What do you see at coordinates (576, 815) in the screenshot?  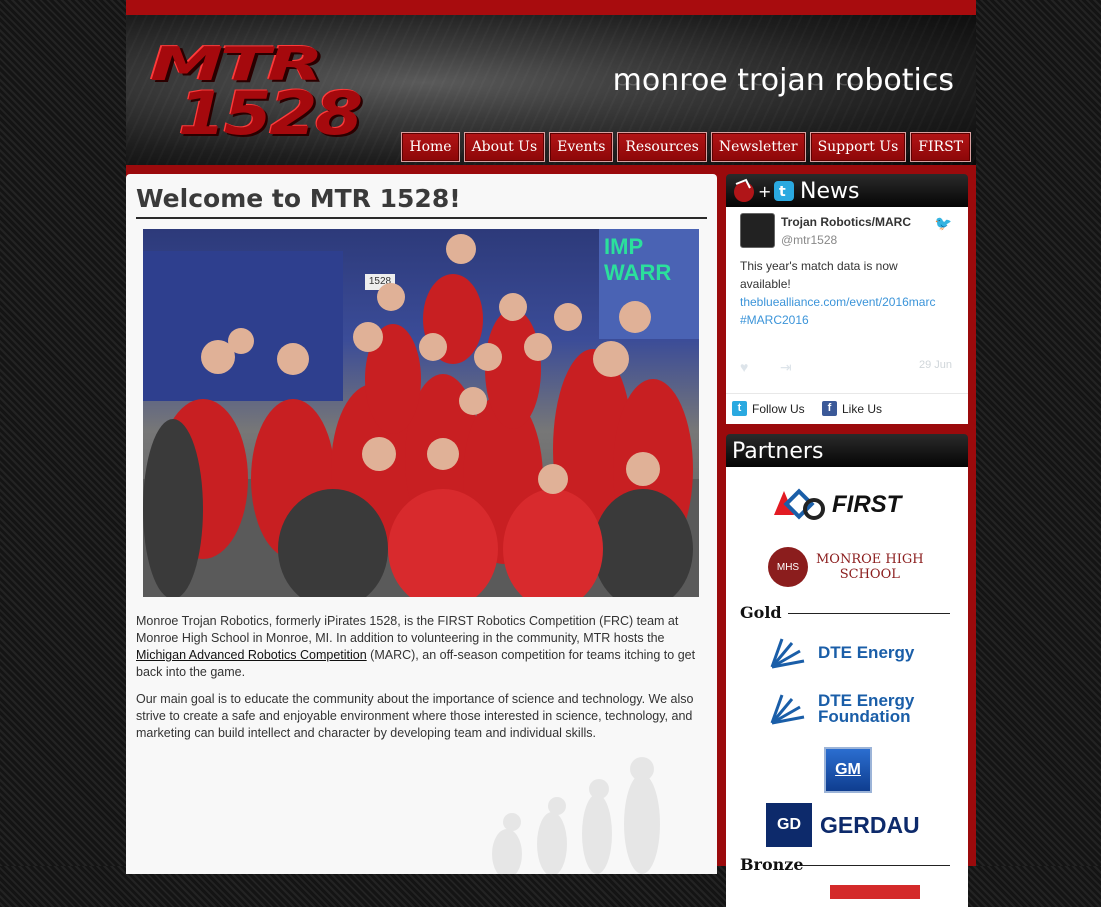 I see `evolution-watermark` at bounding box center [576, 815].